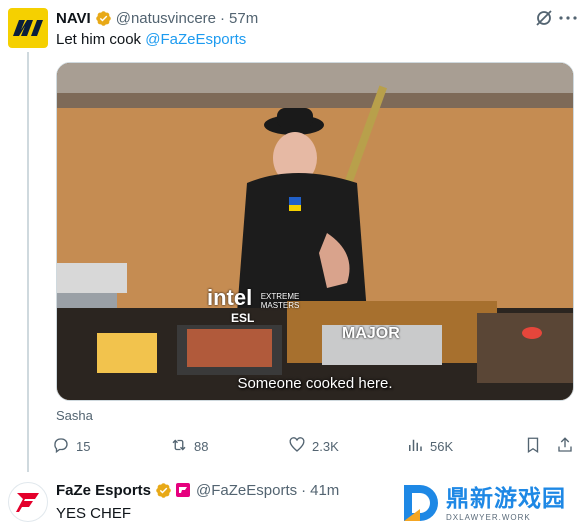 This screenshot has height=531, width=582. Describe the element at coordinates (488, 517) in the screenshot. I see `watermark-en: DXLAWYER.WORK` at that location.